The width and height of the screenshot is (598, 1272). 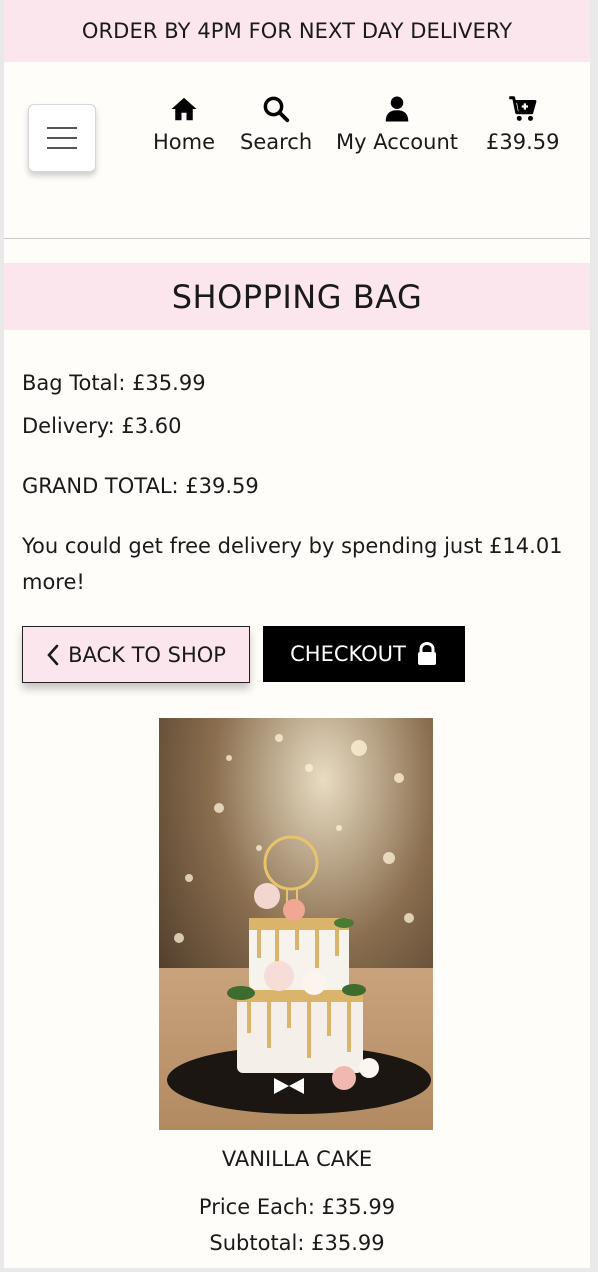 What do you see at coordinates (53, 654) in the screenshot?
I see `chevron-left-icon` at bounding box center [53, 654].